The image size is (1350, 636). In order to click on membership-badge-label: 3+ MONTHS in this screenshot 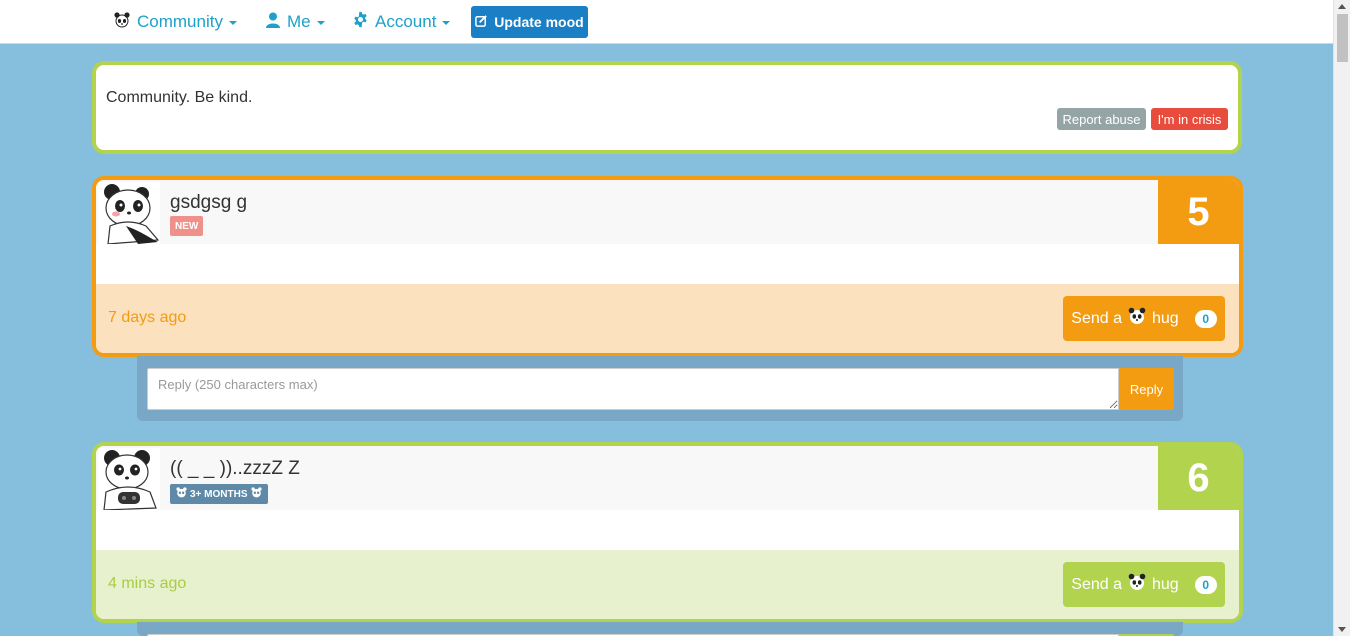, I will do `click(219, 494)`.